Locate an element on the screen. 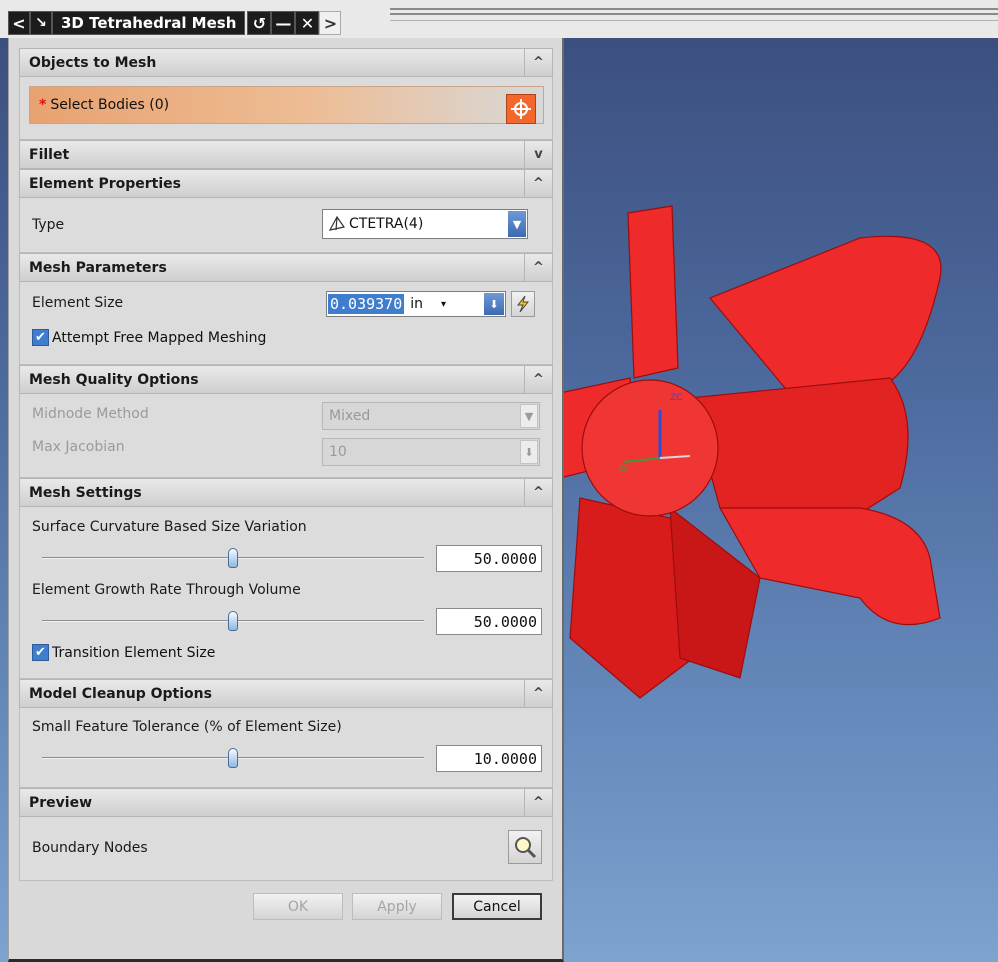  attempt-free-mapped-label: Attempt Free Mapped Meshing is located at coordinates (159, 337).